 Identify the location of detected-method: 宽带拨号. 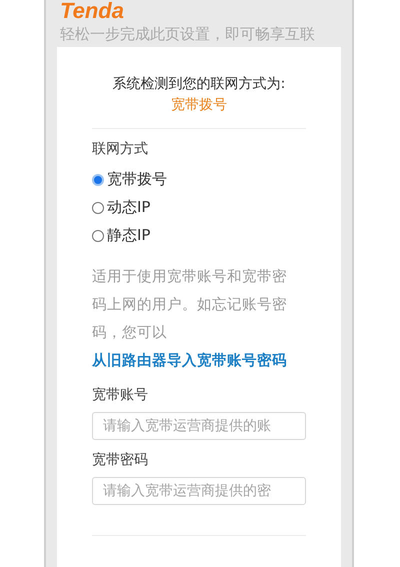
(199, 105).